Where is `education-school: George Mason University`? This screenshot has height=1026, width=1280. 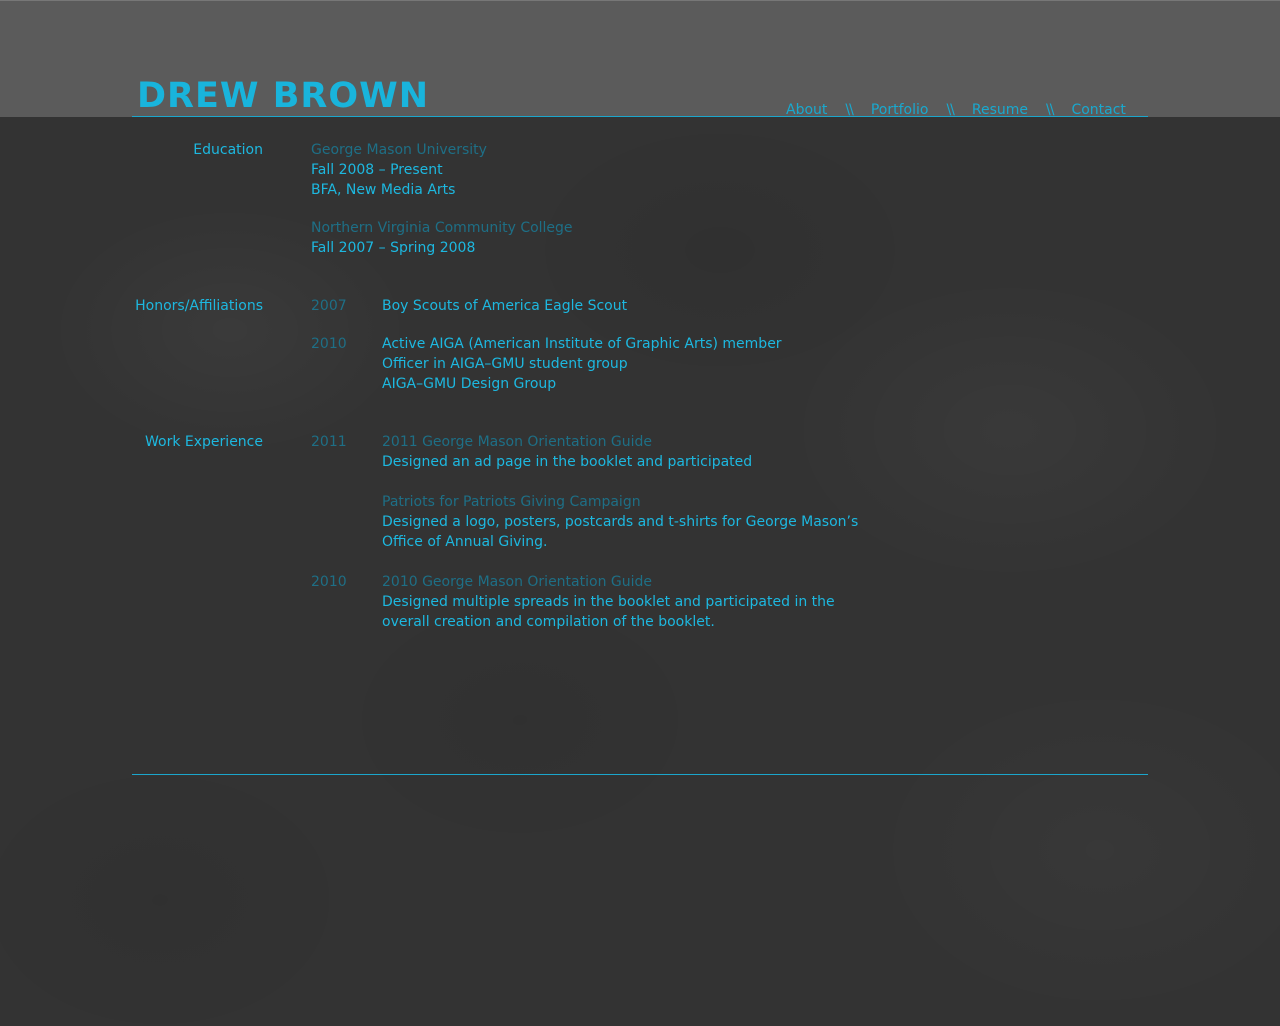 education-school: George Mason University is located at coordinates (399, 150).